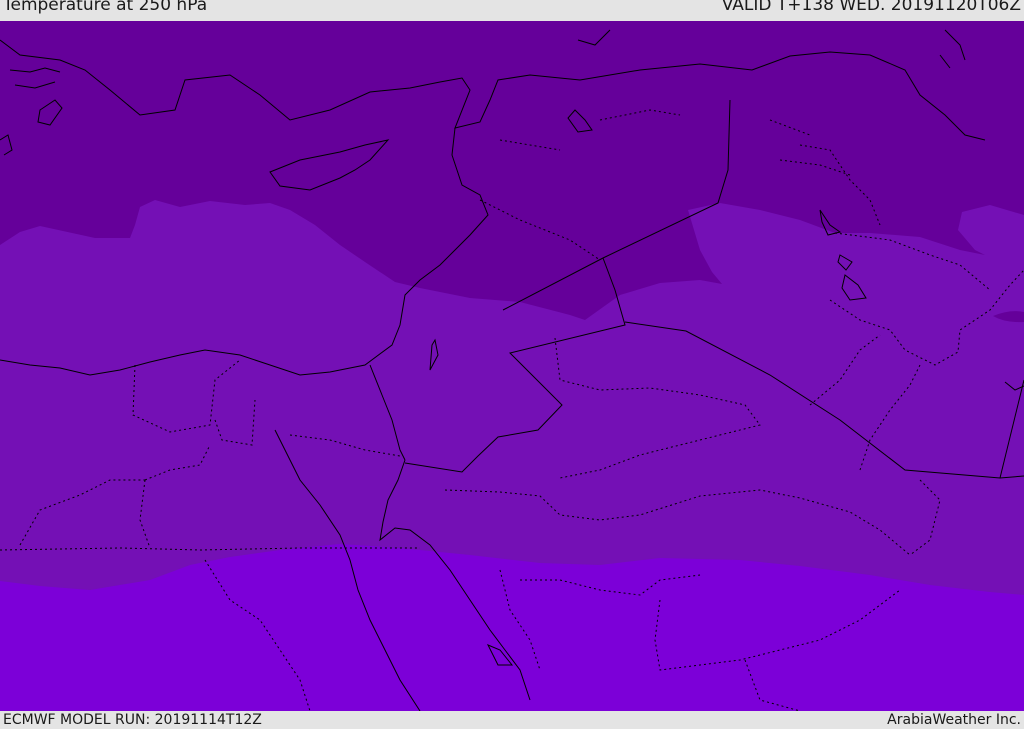 This screenshot has height=729, width=1024. I want to click on model-run: ECMWF MODEL RUN: 20191114T12Z, so click(132, 720).